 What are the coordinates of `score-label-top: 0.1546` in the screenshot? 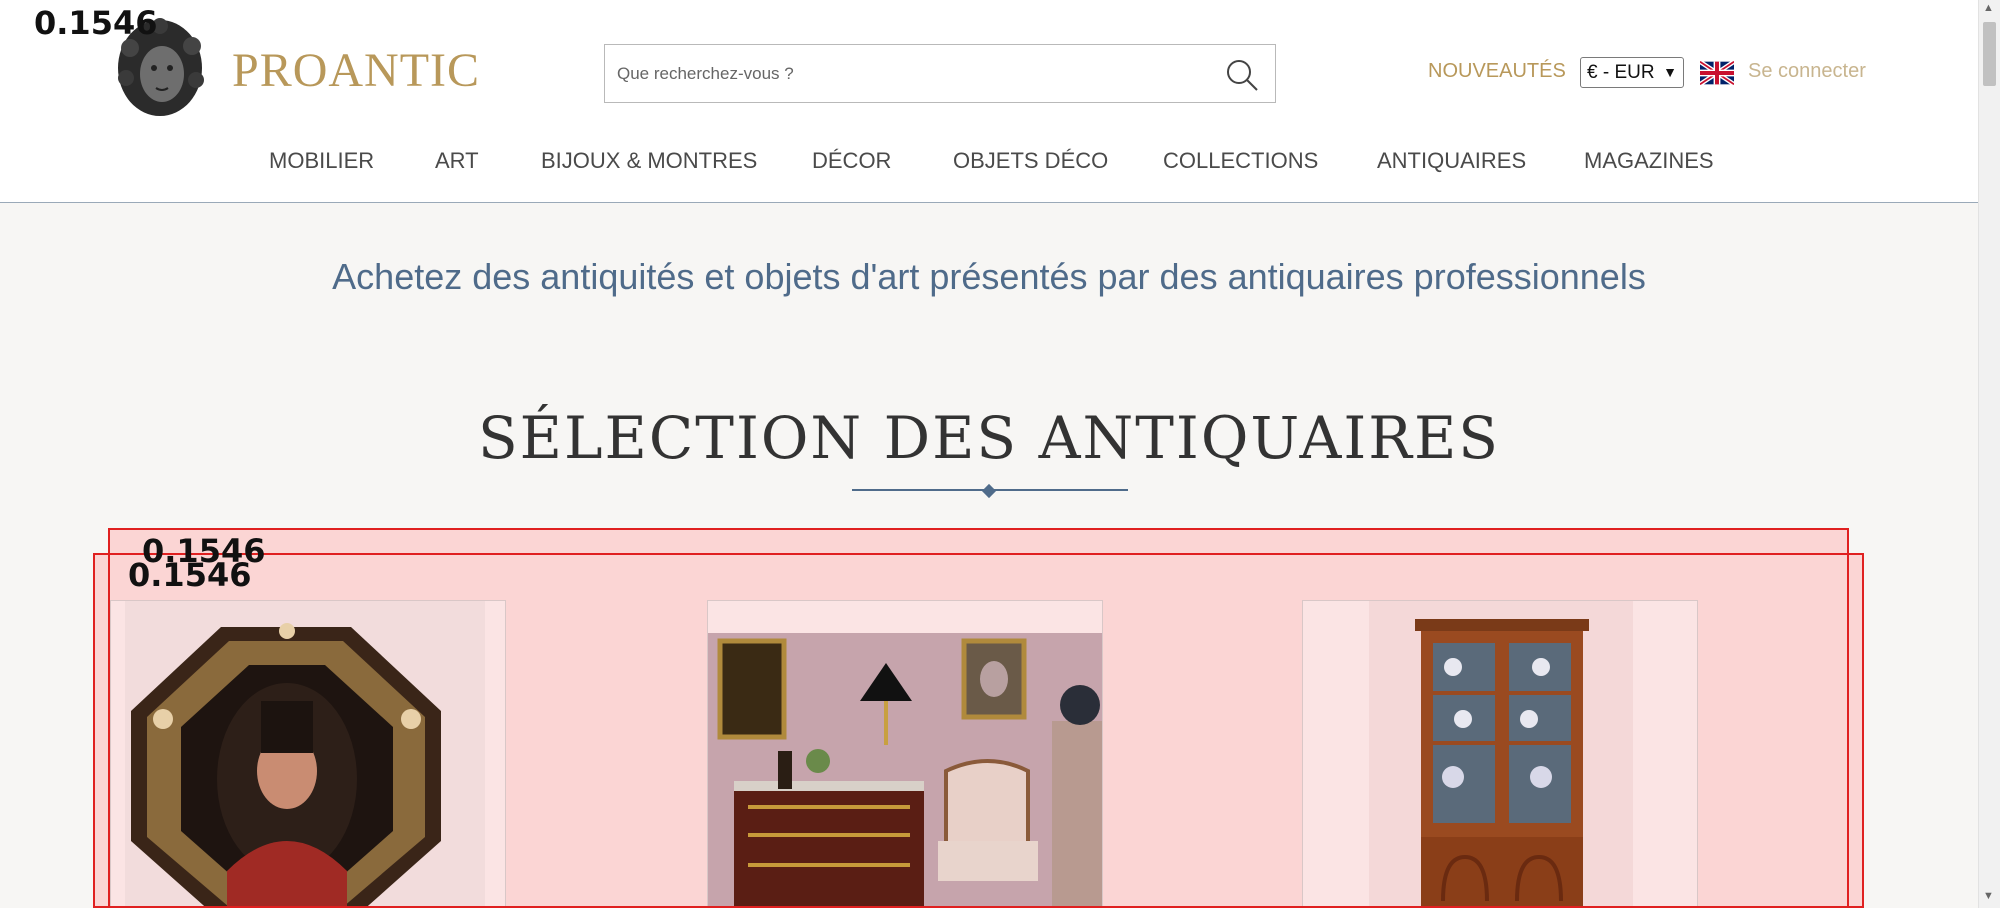 It's located at (96, 23).